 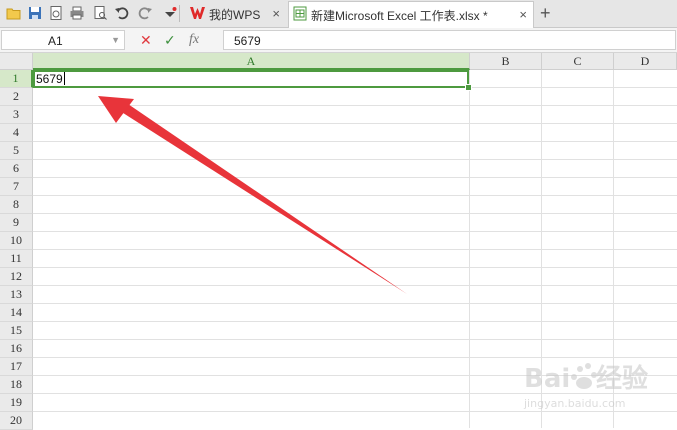 What do you see at coordinates (574, 403) in the screenshot?
I see `svg-text: jingyan.baidu.com` at bounding box center [574, 403].